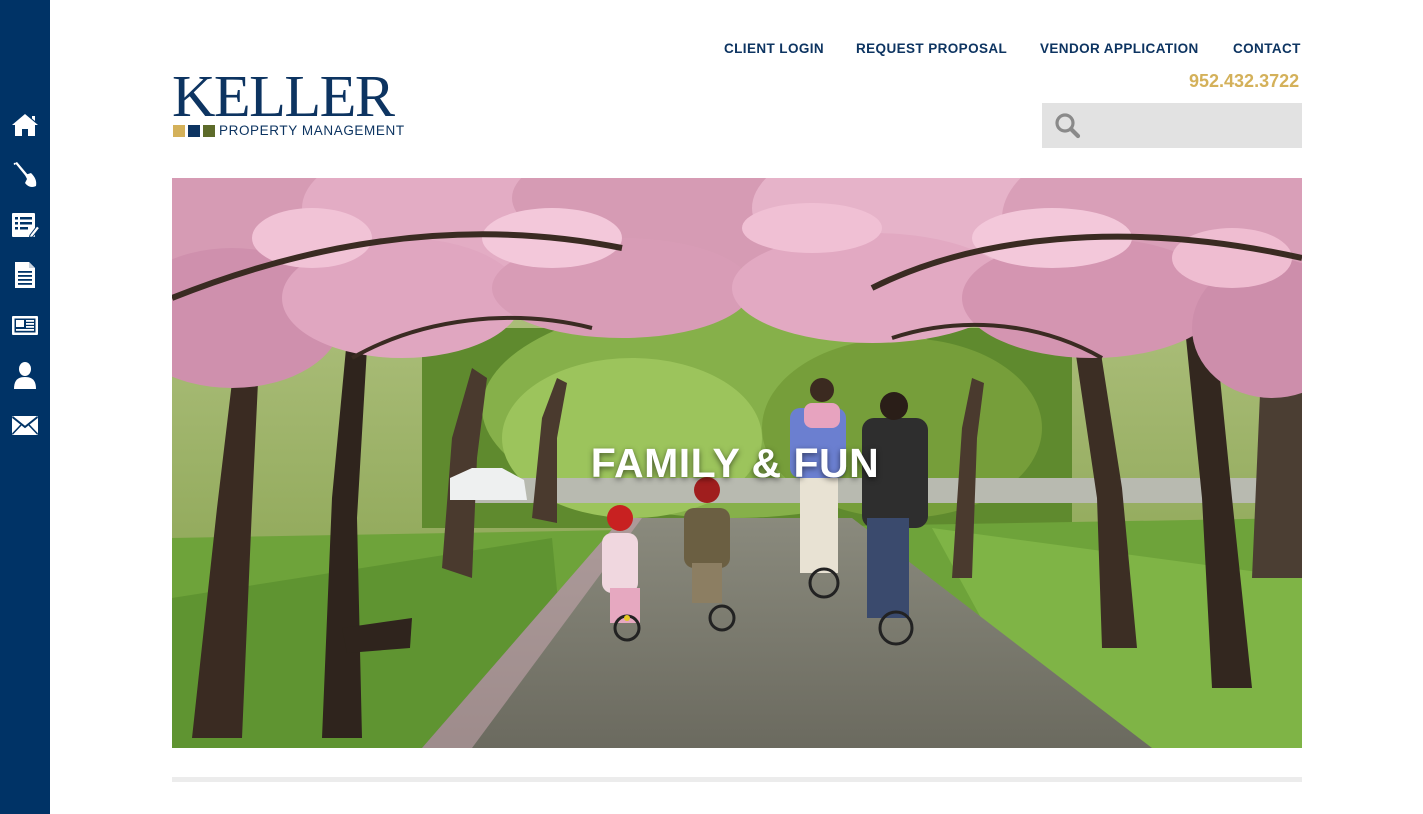 The height and width of the screenshot is (814, 1423). What do you see at coordinates (312, 130) in the screenshot?
I see `logo-subtitle: PROPERTY MANAGEMENT` at bounding box center [312, 130].